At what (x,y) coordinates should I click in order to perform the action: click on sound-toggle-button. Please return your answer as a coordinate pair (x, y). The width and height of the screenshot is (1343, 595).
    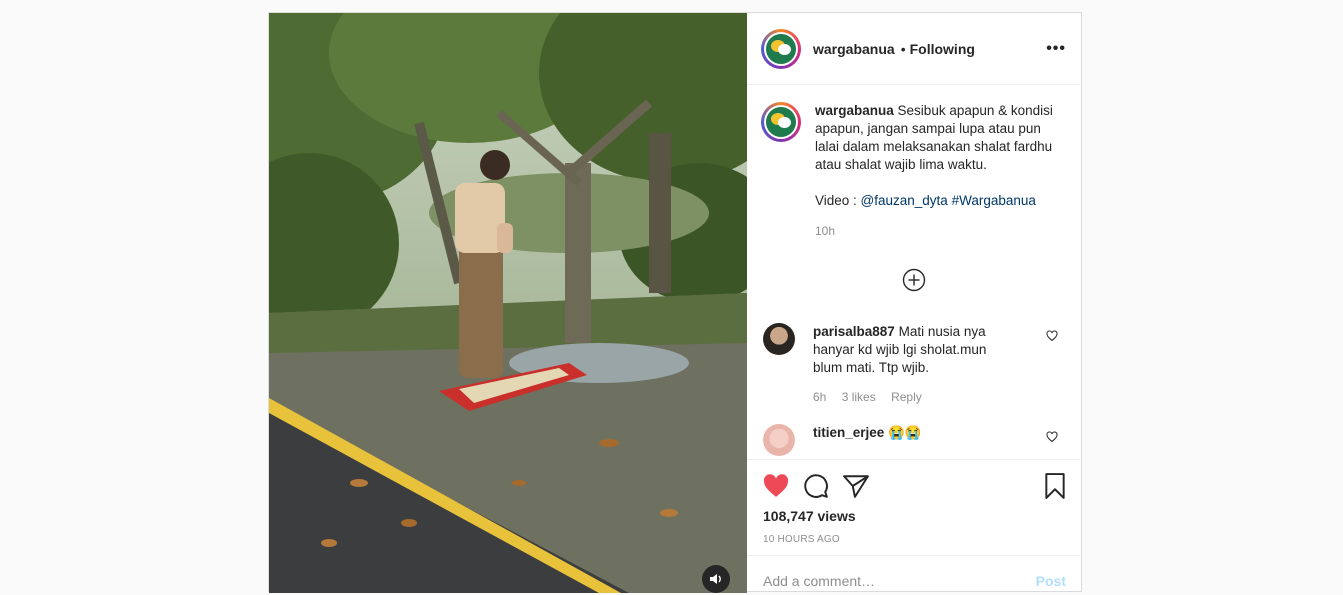
    Looking at the image, I should click on (716, 579).